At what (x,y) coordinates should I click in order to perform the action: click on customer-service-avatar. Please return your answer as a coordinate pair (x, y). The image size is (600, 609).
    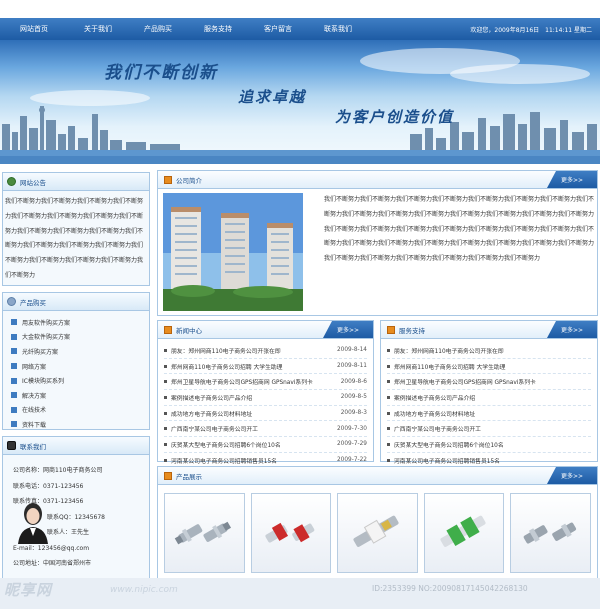
    Looking at the image, I should click on (33, 523).